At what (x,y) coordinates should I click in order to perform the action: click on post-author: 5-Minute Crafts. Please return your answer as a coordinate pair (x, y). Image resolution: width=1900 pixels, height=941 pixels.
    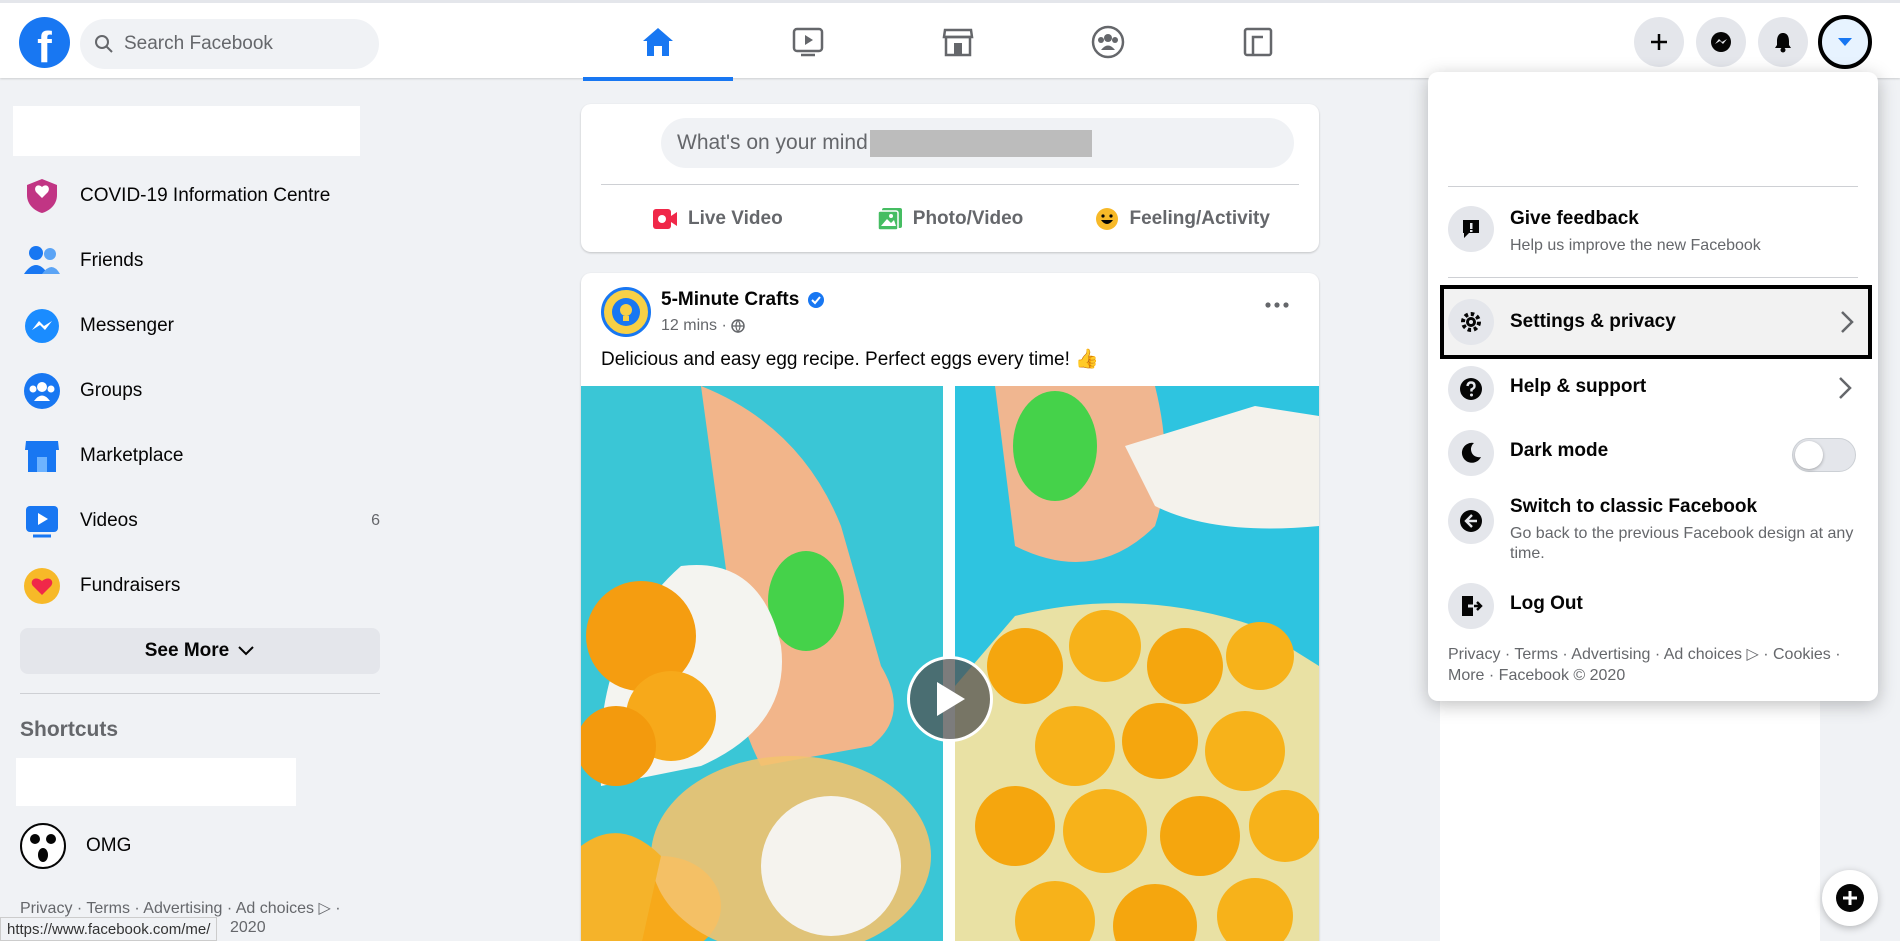
    Looking at the image, I should click on (743, 300).